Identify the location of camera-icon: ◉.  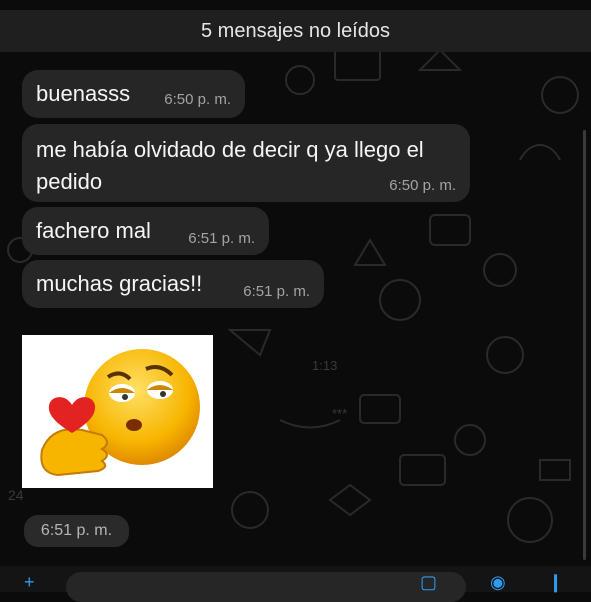
(498, 582).